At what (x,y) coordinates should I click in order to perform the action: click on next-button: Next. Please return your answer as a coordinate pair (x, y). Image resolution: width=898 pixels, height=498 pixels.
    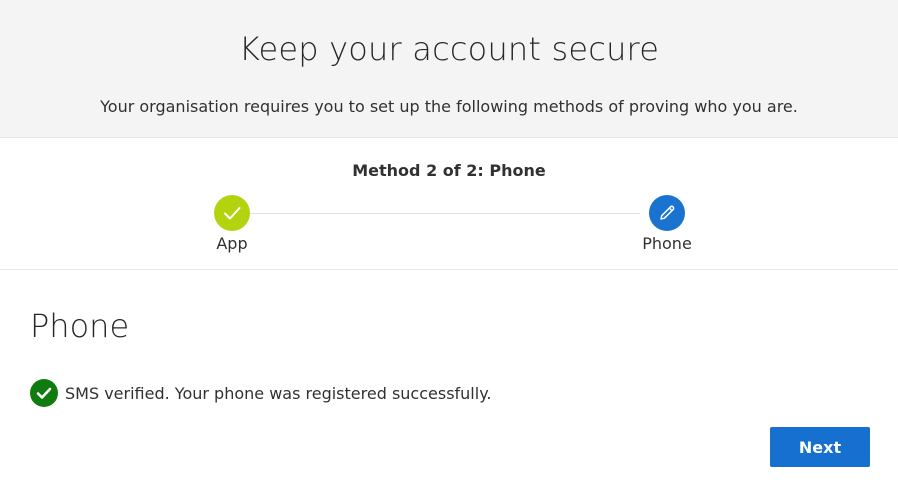
    Looking at the image, I should click on (820, 447).